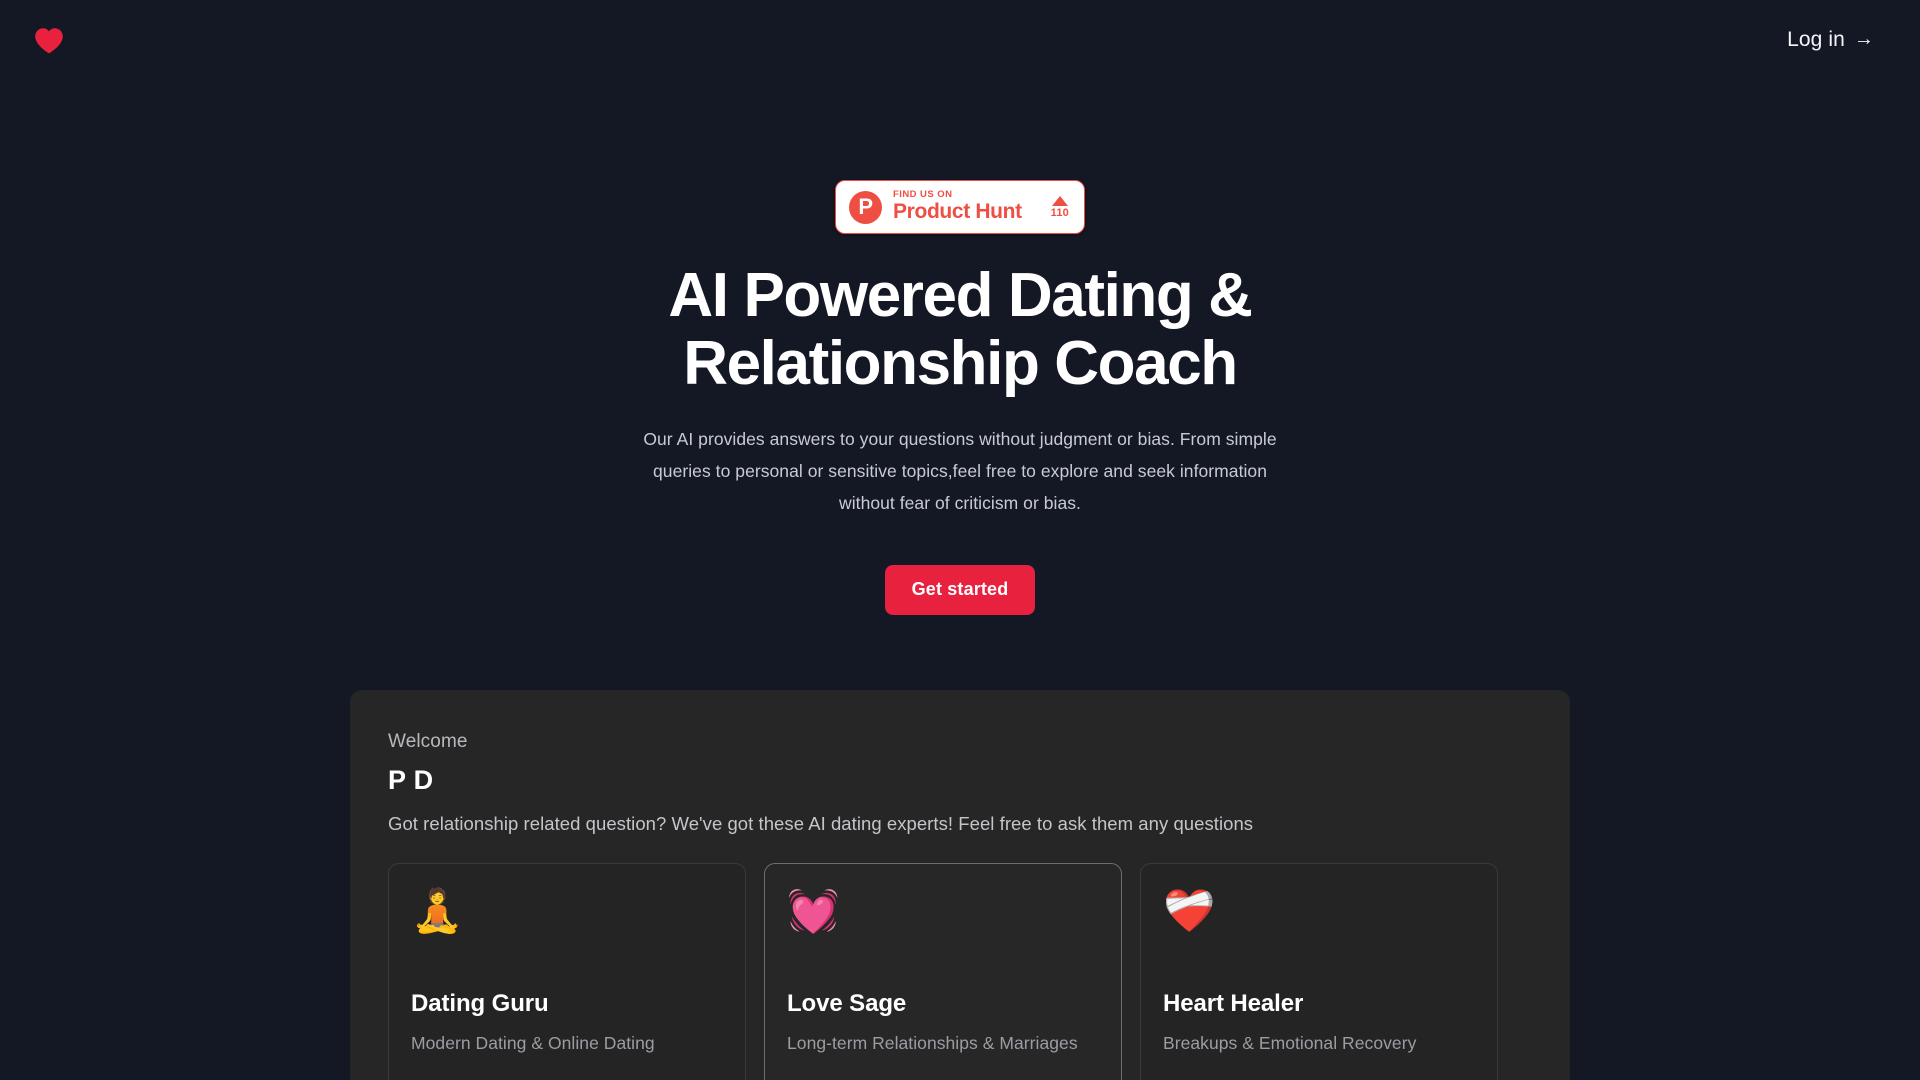 Image resolution: width=1920 pixels, height=1080 pixels. I want to click on login-label: Log in, so click(1816, 39).